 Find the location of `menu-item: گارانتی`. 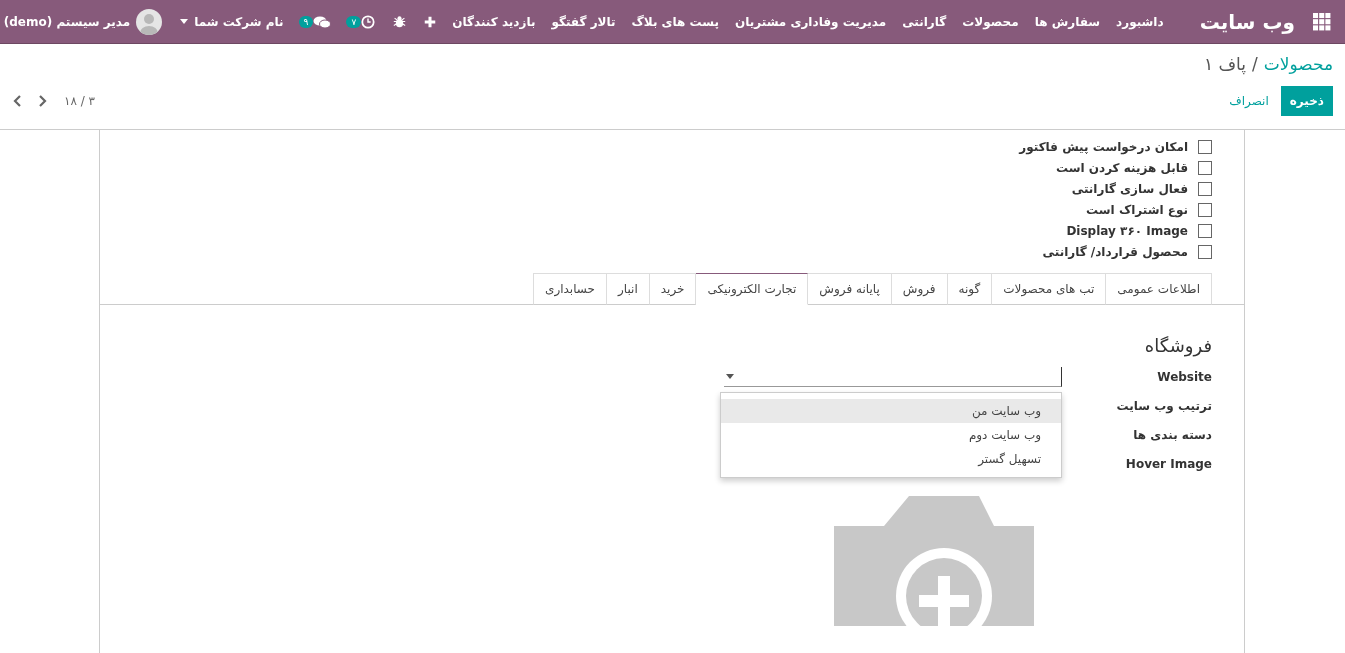

menu-item: گارانتی is located at coordinates (924, 21).